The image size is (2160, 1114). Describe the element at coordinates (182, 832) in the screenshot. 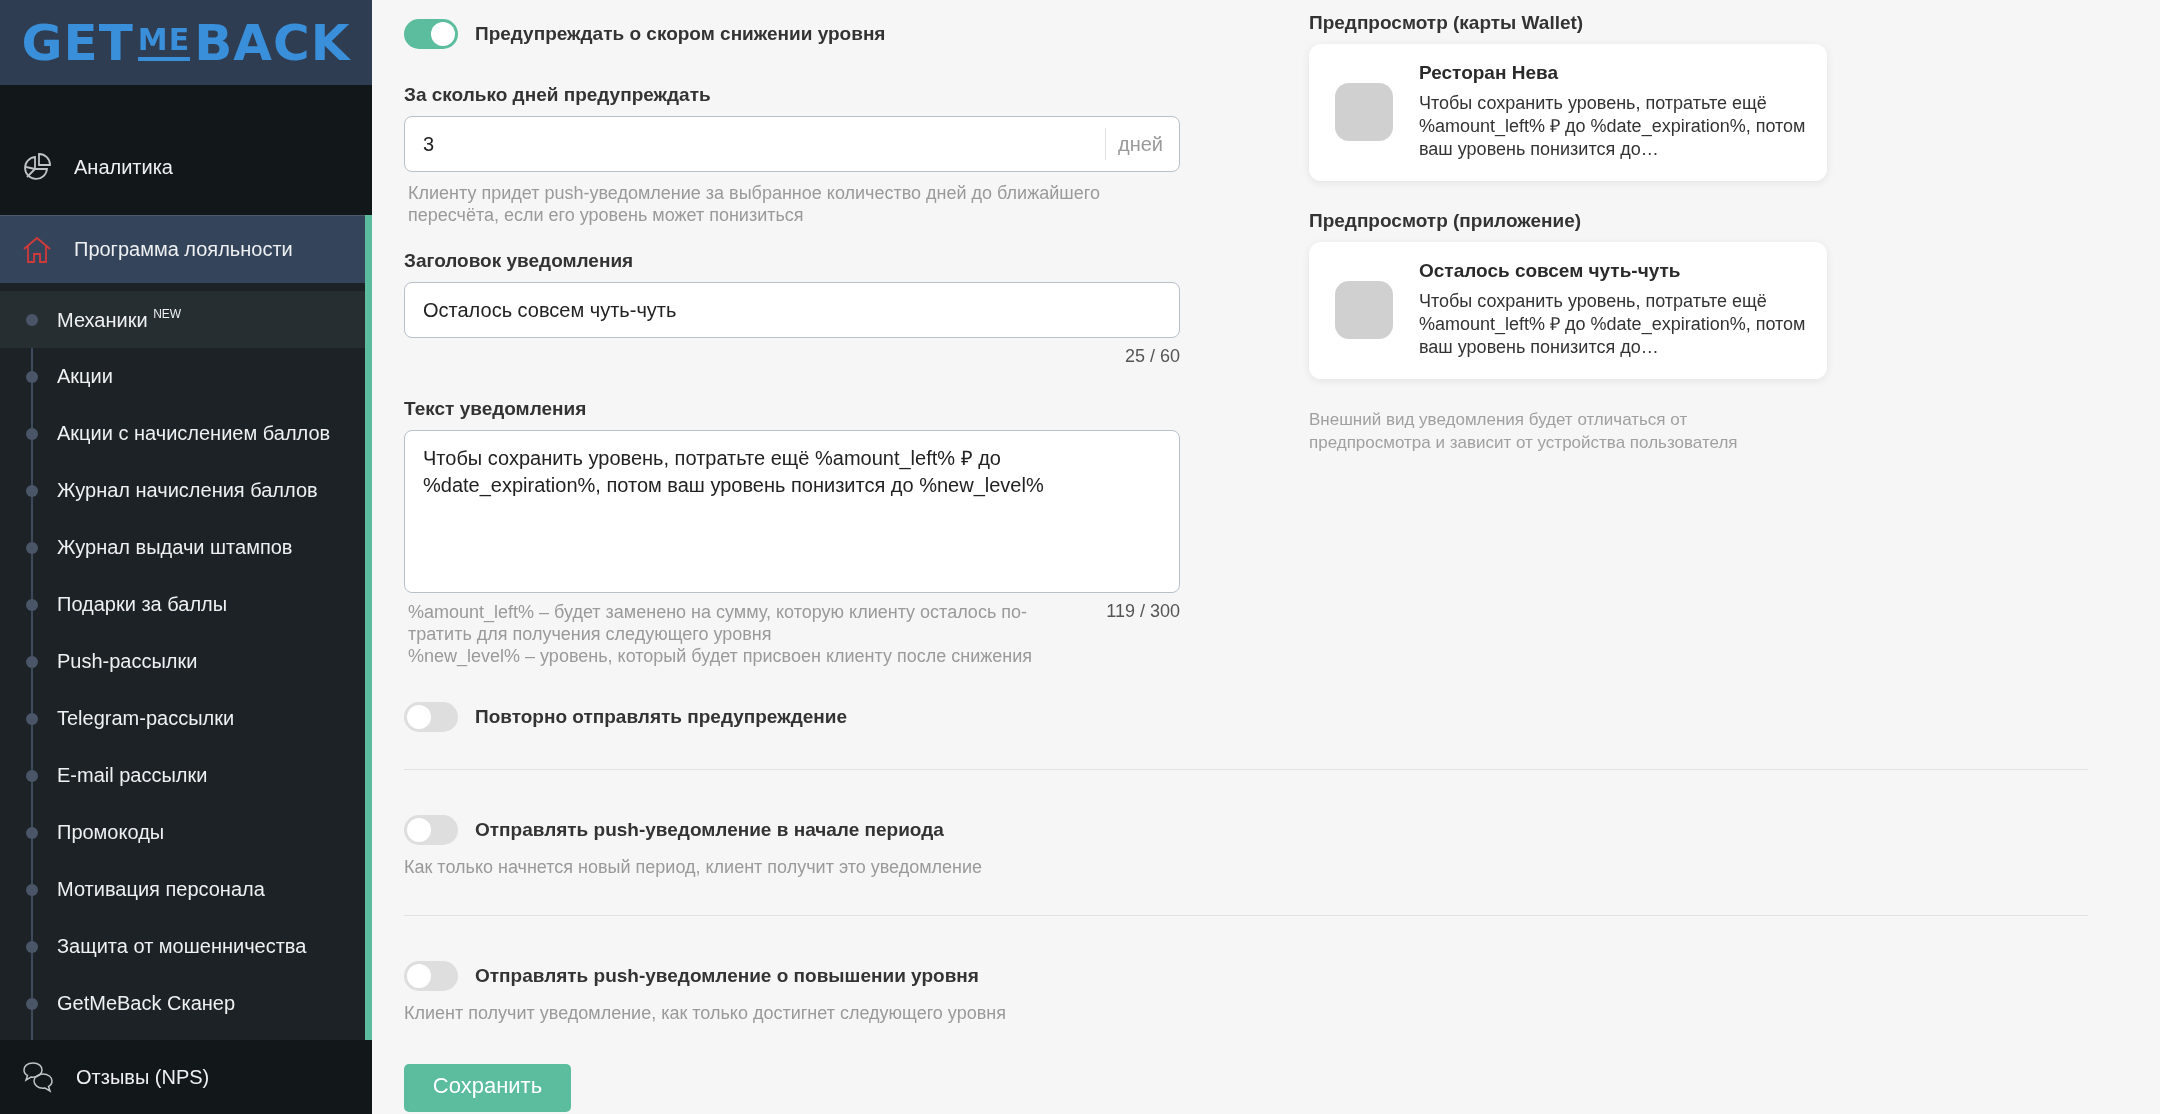

I see `submenu-item: Промокоды` at that location.